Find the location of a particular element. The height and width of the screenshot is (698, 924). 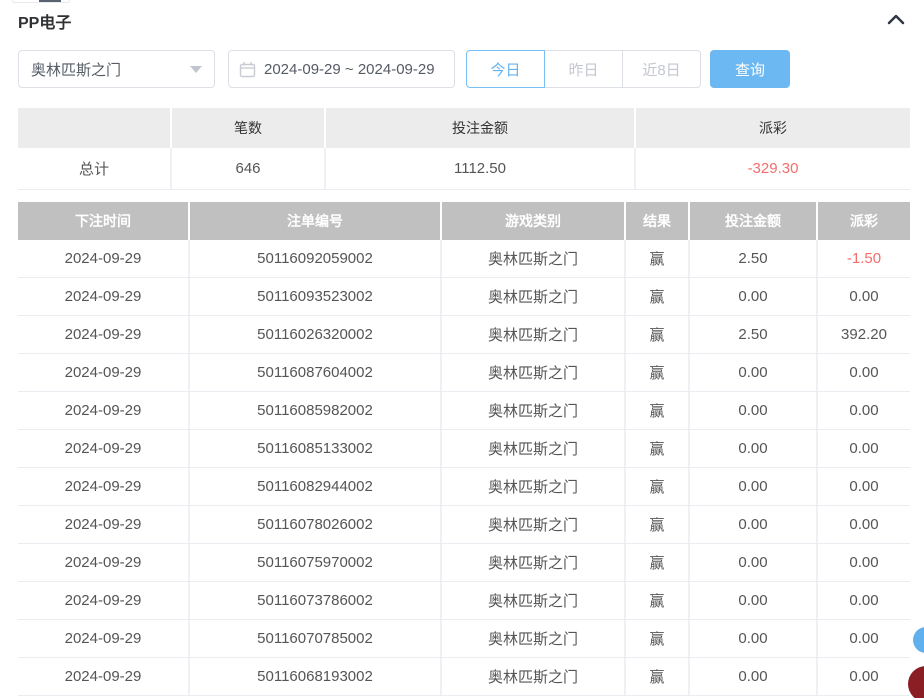

table-row: 2024-09-29 50116068193002 奥林匹斯之门赢 0.00 0.00 is located at coordinates (464, 677).